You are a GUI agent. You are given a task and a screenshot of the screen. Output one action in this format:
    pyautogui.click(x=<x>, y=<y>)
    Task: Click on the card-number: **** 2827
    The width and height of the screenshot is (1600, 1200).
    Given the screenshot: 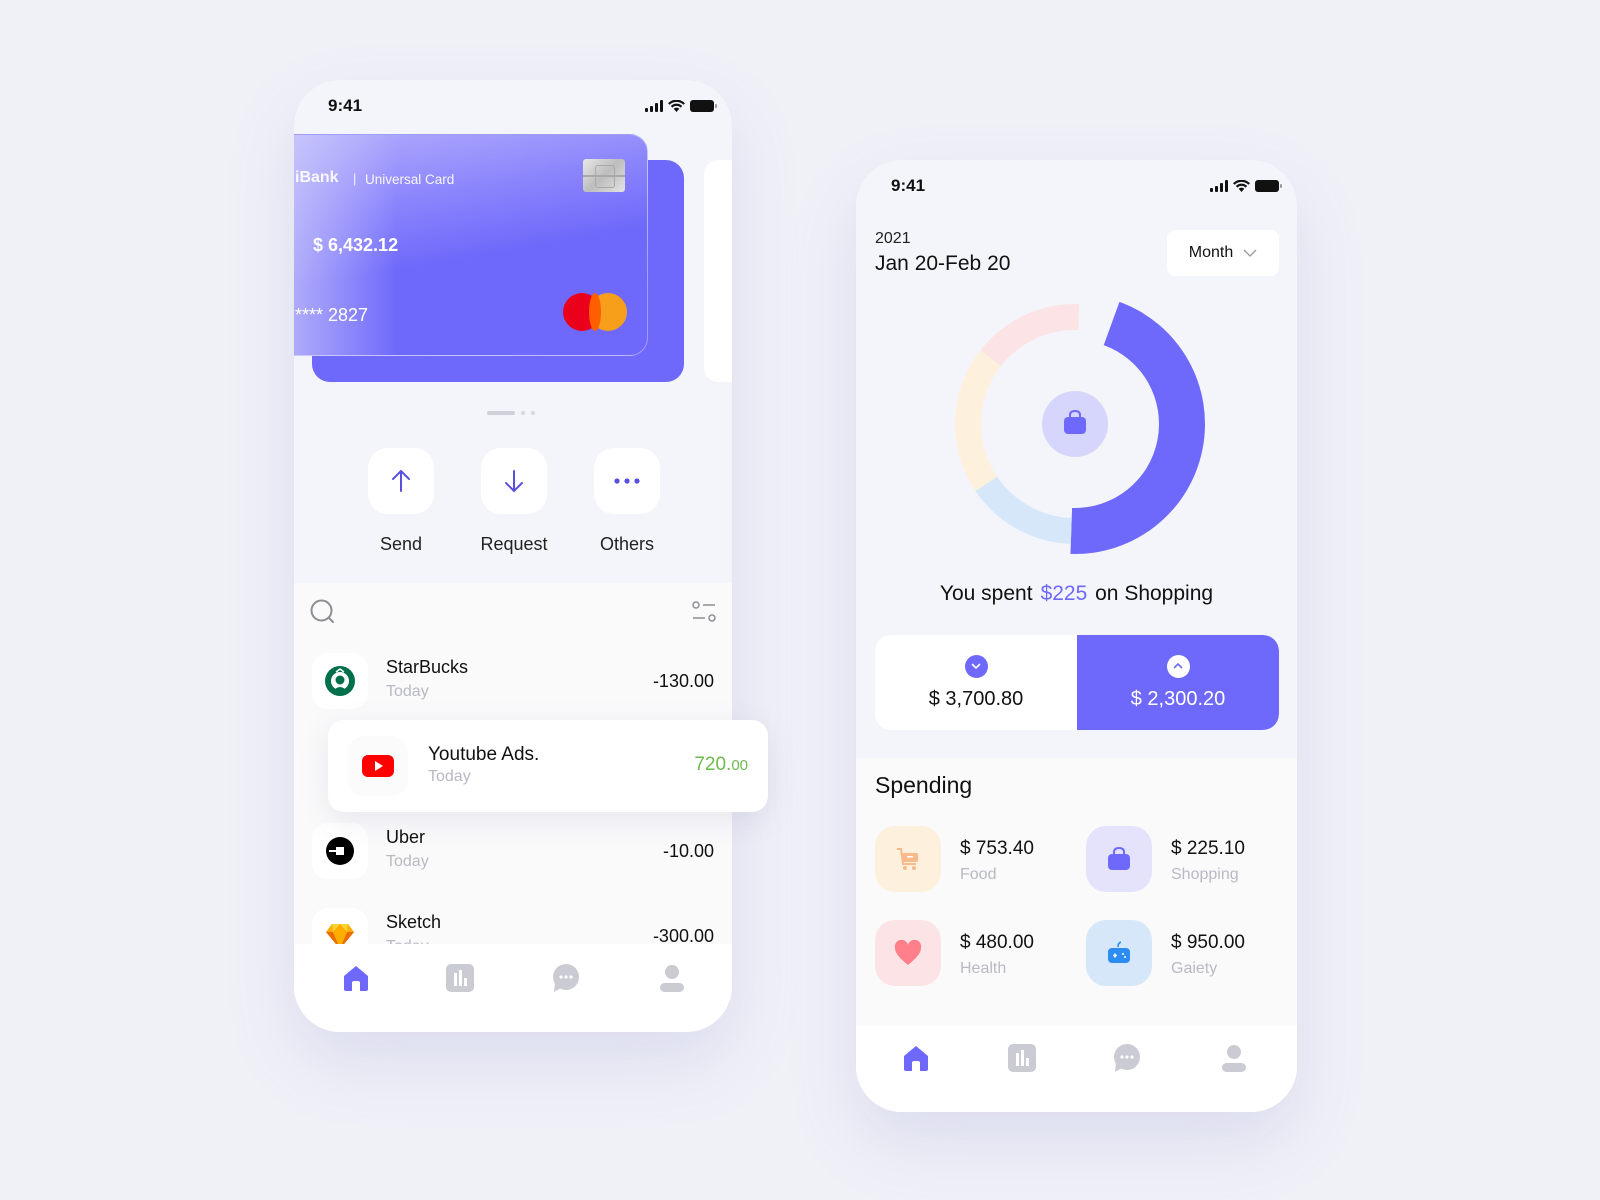 What is the action you would take?
    pyautogui.click(x=332, y=315)
    